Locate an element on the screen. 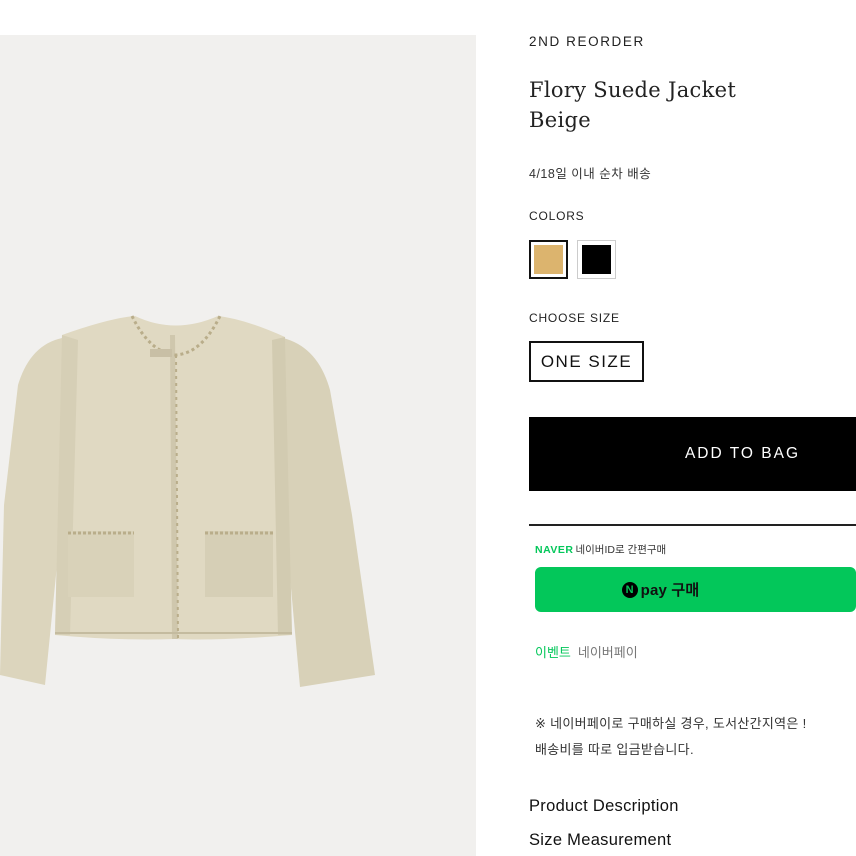  naver-subtitle: 네이버ID로 간편구매 is located at coordinates (621, 550).